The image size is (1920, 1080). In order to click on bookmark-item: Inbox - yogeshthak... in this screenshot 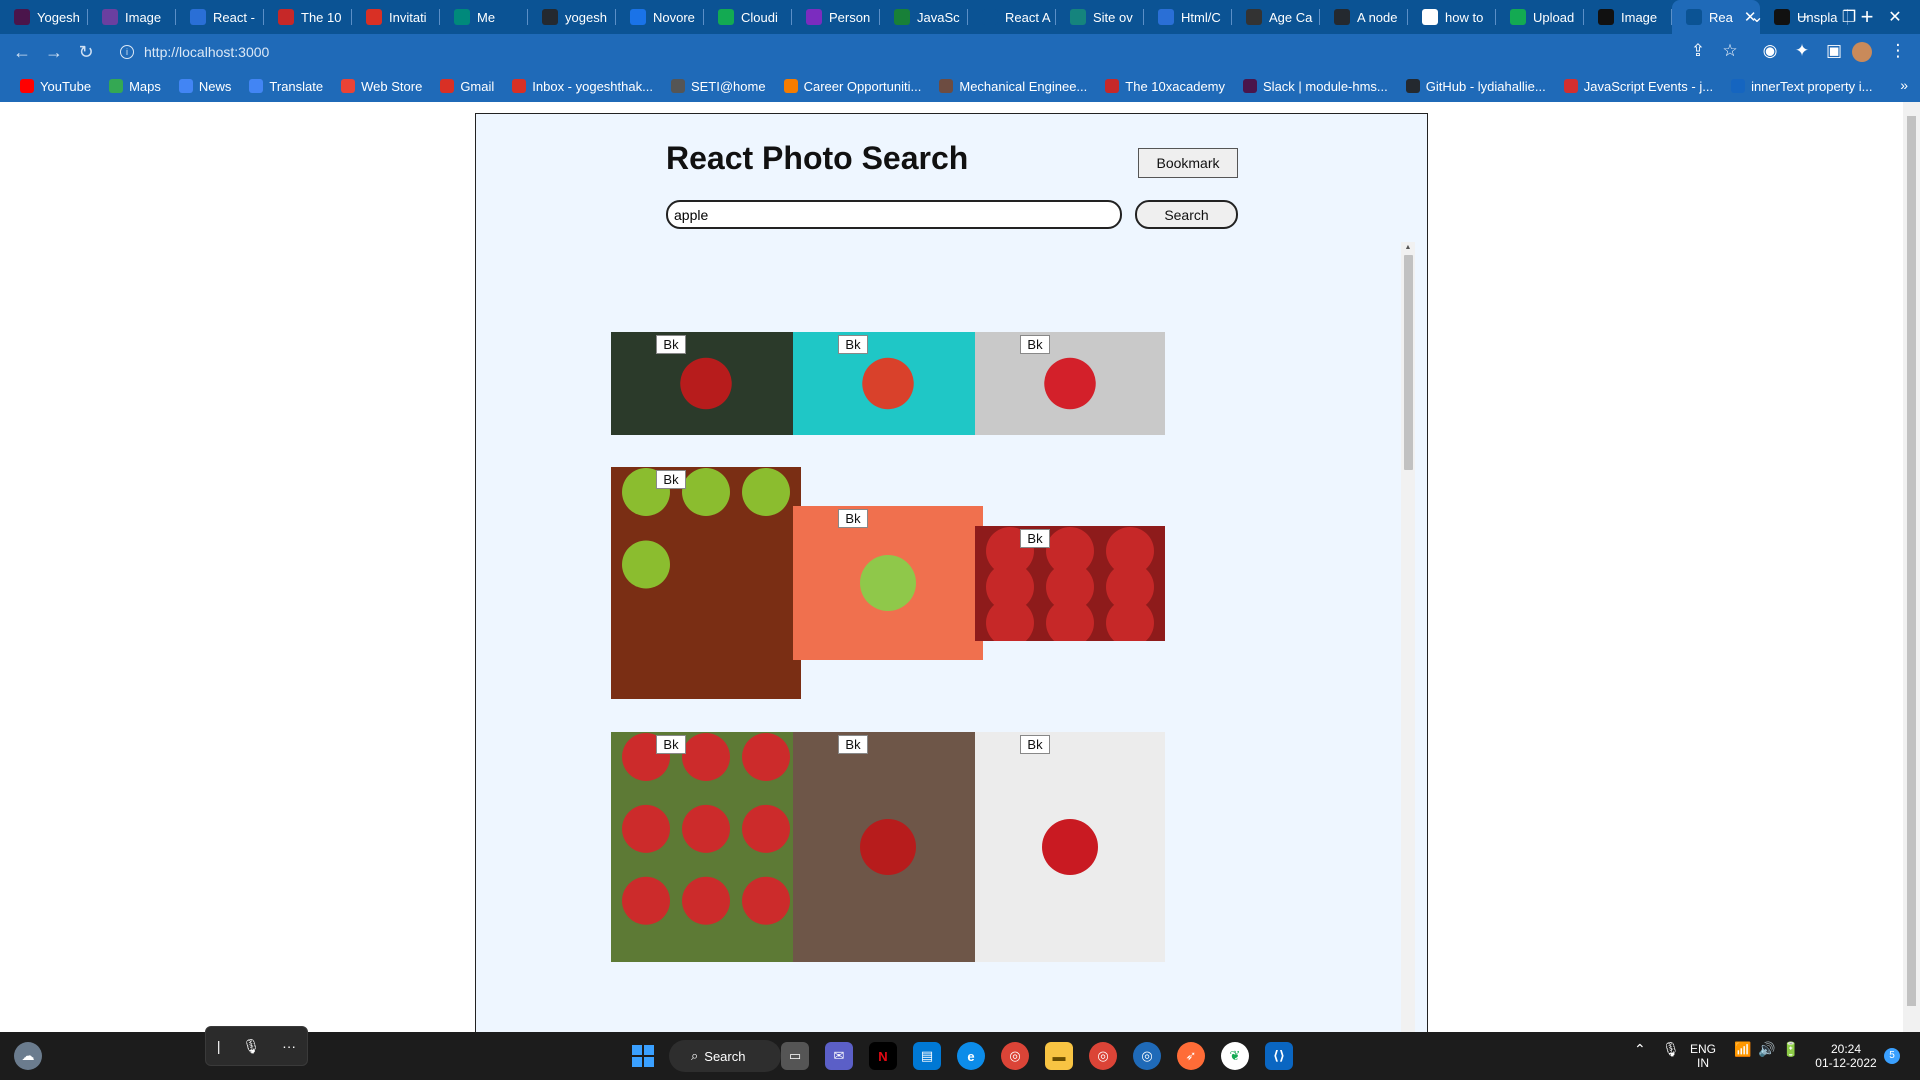, I will do `click(582, 86)`.